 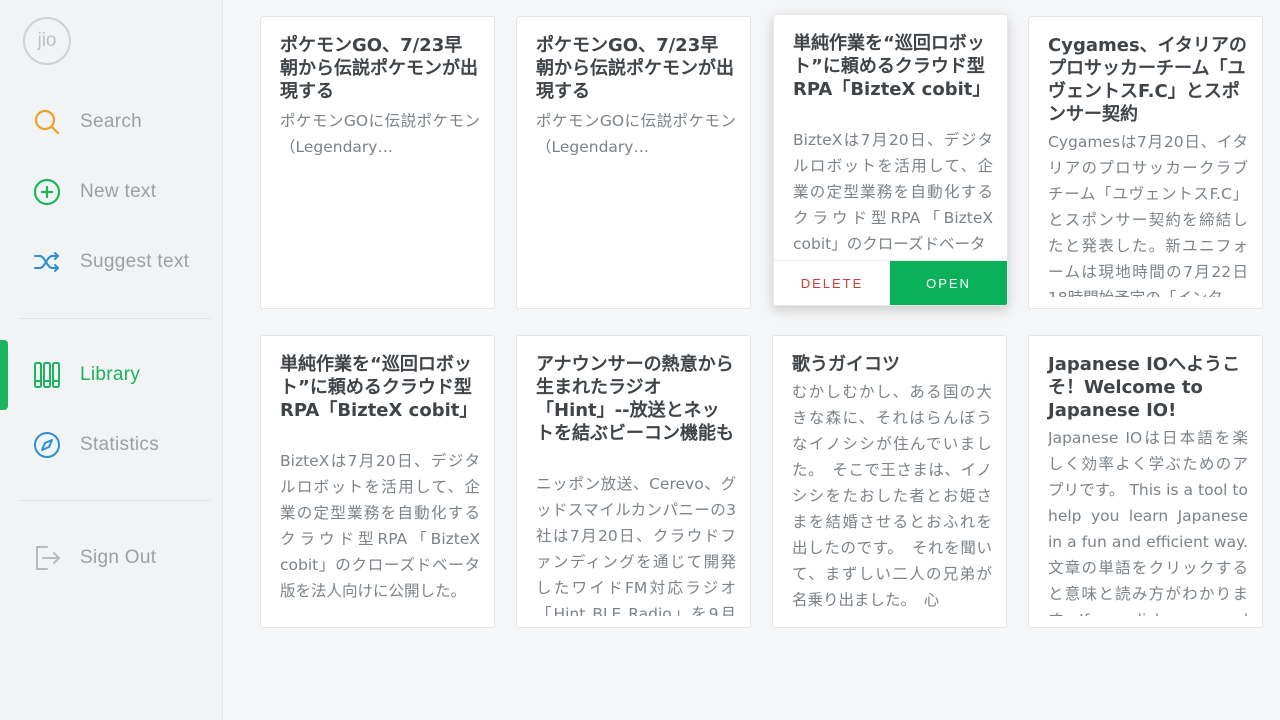 I want to click on shuffle-icon, so click(x=47, y=262).